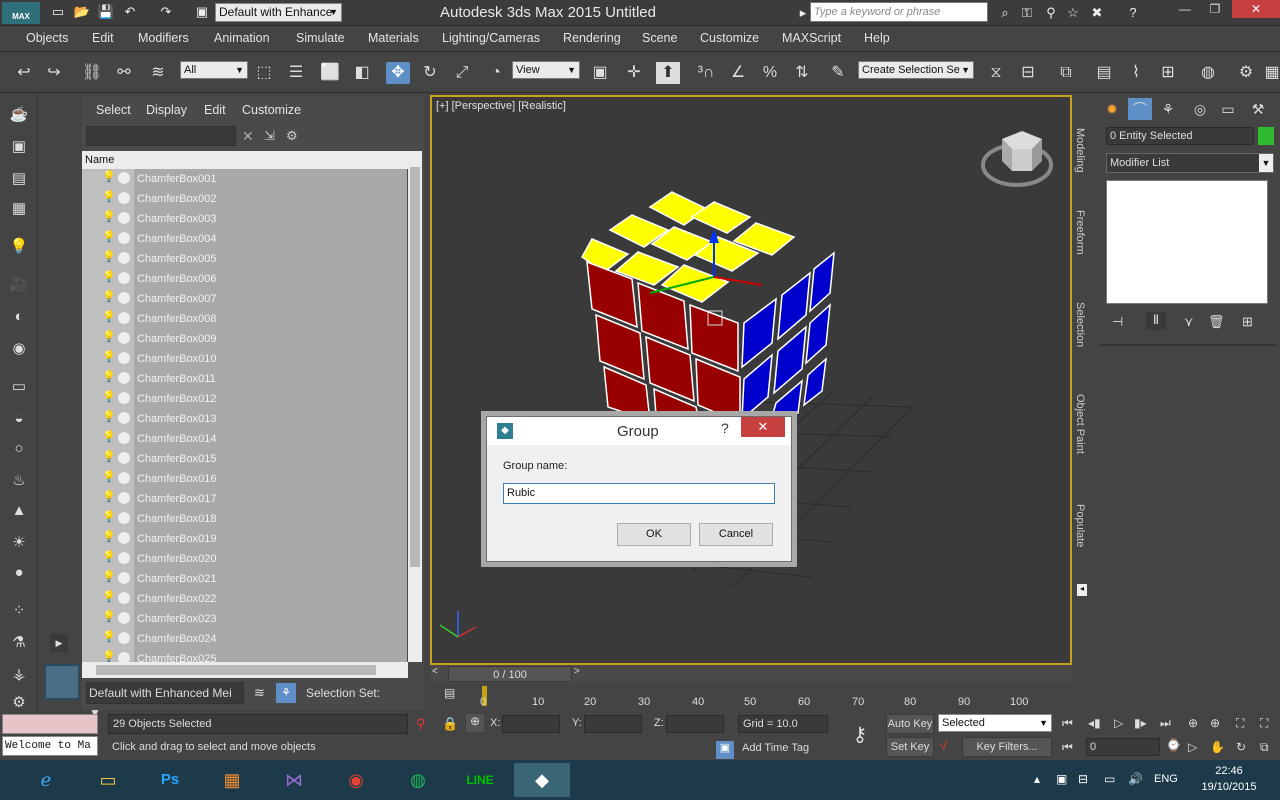  What do you see at coordinates (1117, 322) in the screenshot?
I see `pin-stack-icon: ⊣` at bounding box center [1117, 322].